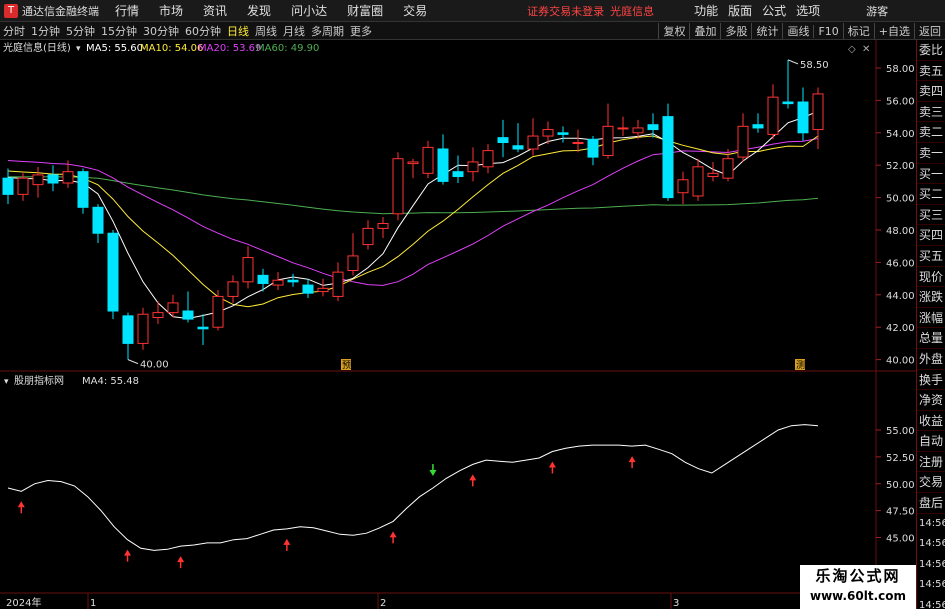 Image resolution: width=945 pixels, height=609 pixels. Describe the element at coordinates (215, 10) in the screenshot. I see `menu-news: 资讯` at that location.